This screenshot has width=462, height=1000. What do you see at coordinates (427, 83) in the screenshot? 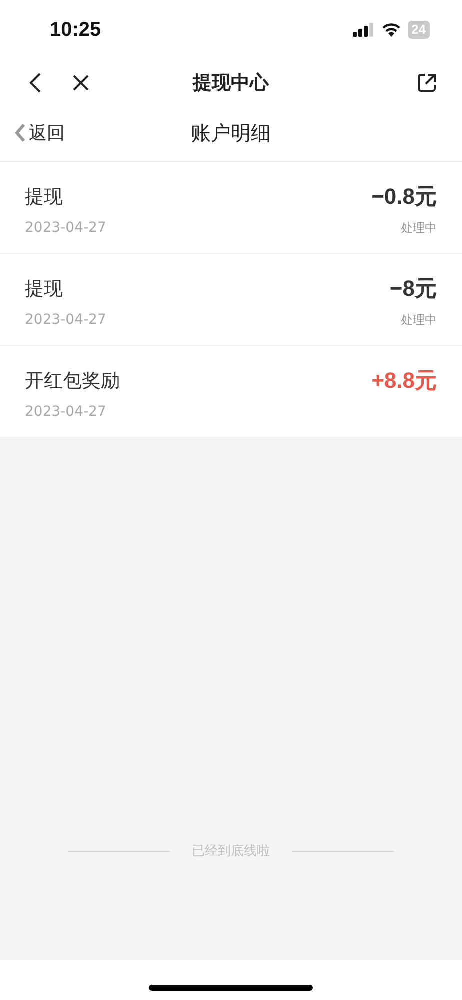
I see `share-icon` at bounding box center [427, 83].